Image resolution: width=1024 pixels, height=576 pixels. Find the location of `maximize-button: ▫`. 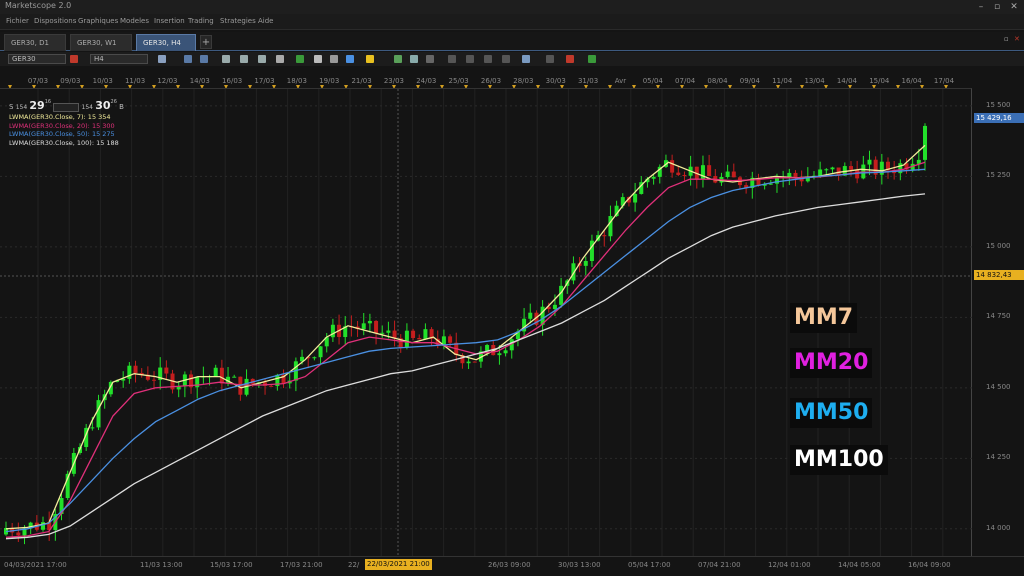

maximize-button: ▫ is located at coordinates (997, 7).